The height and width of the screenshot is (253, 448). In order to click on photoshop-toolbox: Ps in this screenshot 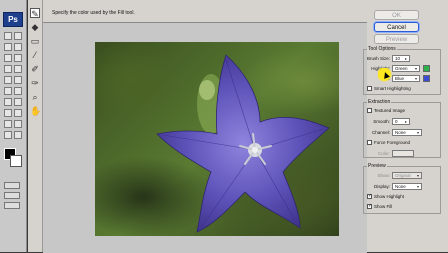, I will do `click(13, 126)`.